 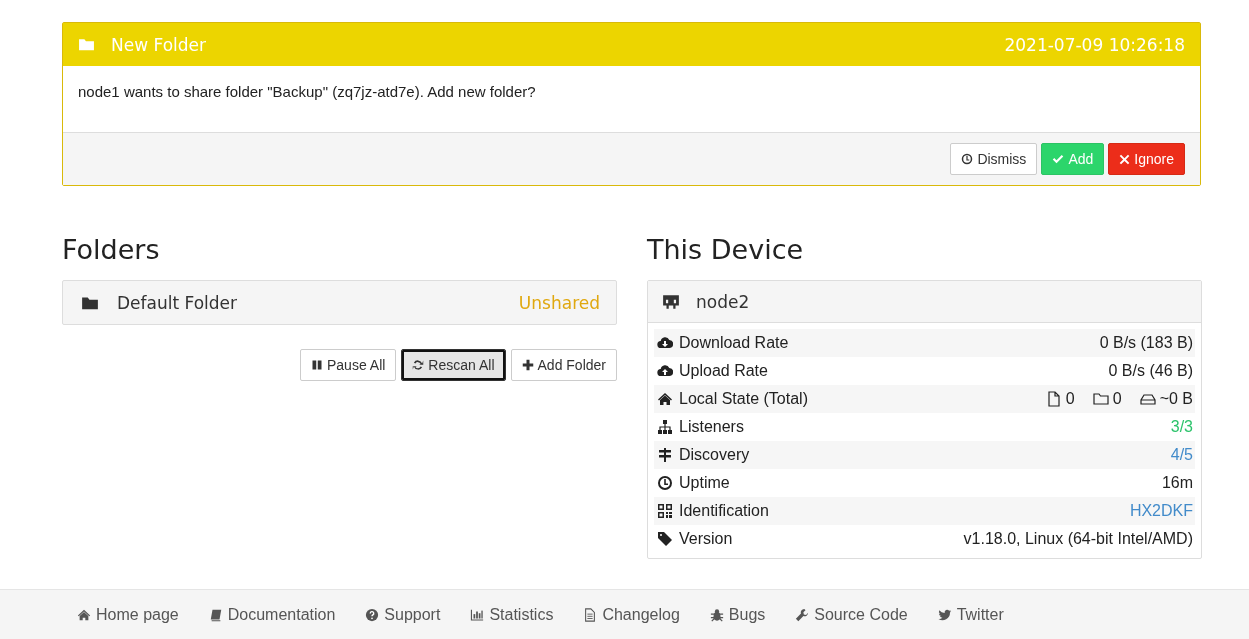 What do you see at coordinates (1146, 159) in the screenshot?
I see `notification-button: Ignore` at bounding box center [1146, 159].